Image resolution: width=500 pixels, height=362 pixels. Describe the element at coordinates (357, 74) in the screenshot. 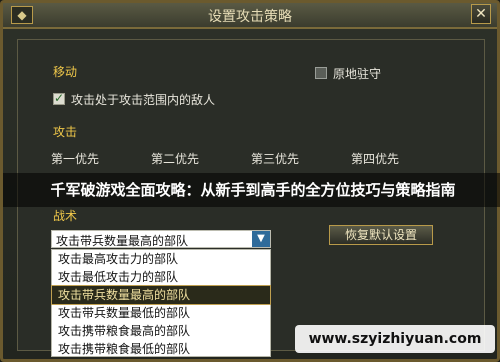

I see `stay-put-label: 原地驻守` at that location.